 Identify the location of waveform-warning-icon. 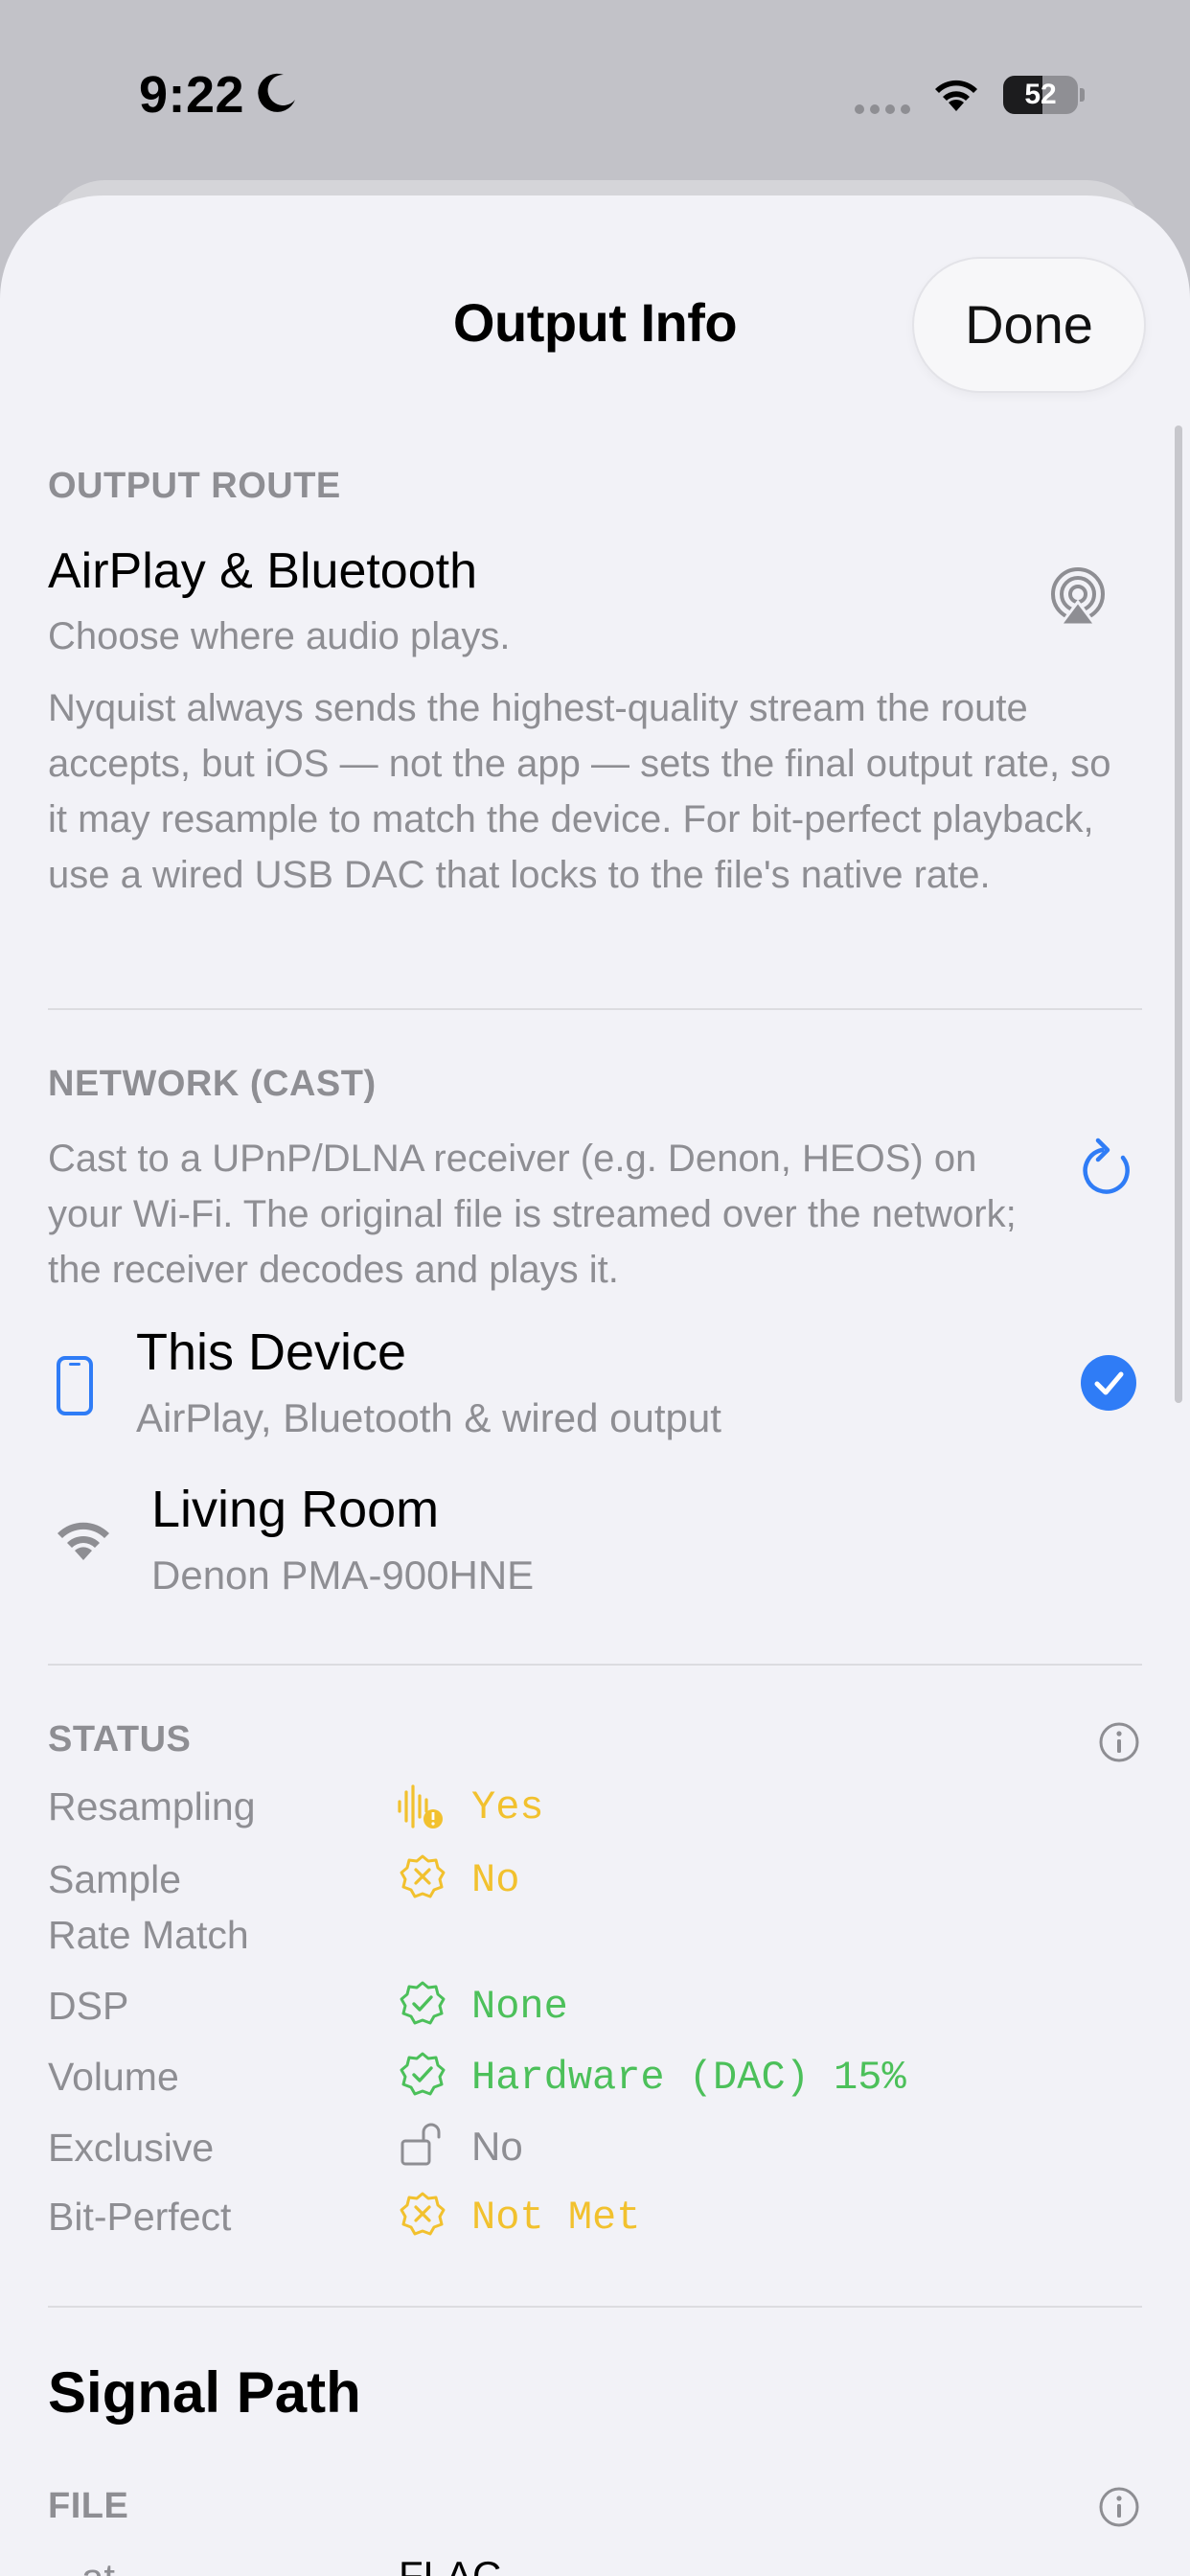
(421, 1806).